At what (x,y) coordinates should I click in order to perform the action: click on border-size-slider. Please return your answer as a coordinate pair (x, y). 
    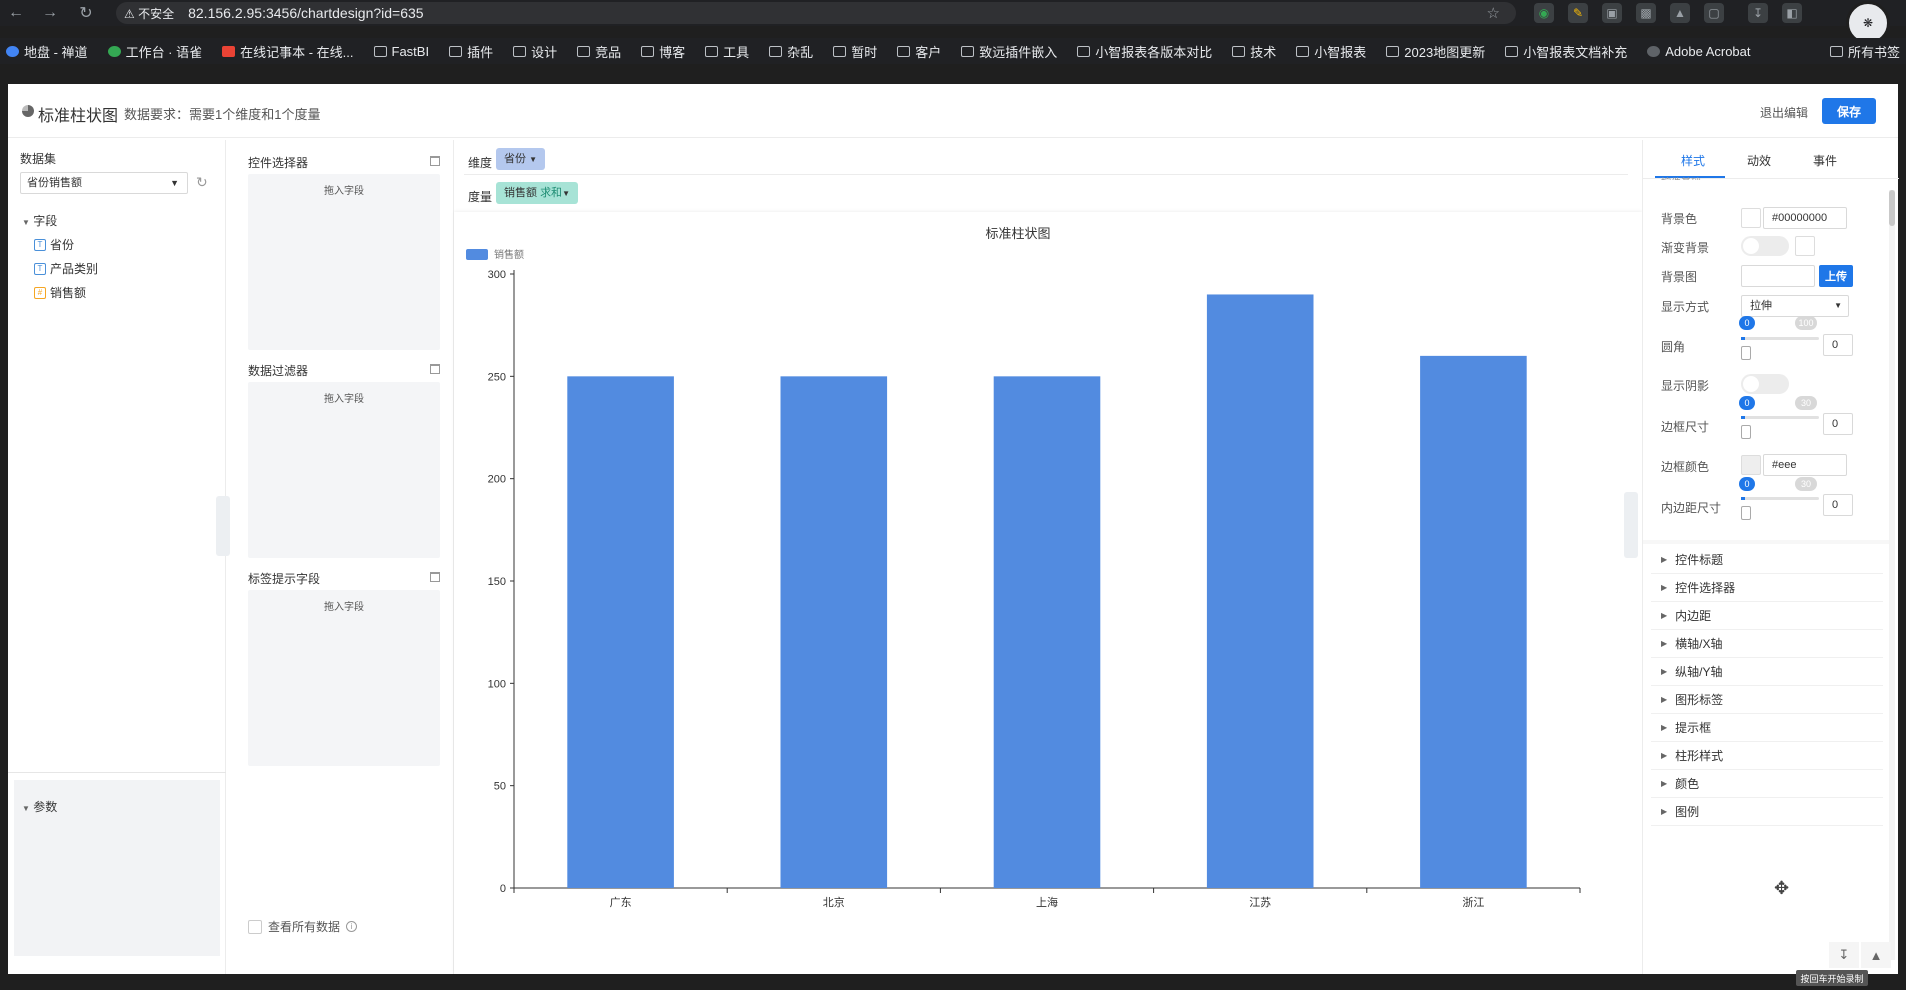
    Looking at the image, I should click on (1780, 417).